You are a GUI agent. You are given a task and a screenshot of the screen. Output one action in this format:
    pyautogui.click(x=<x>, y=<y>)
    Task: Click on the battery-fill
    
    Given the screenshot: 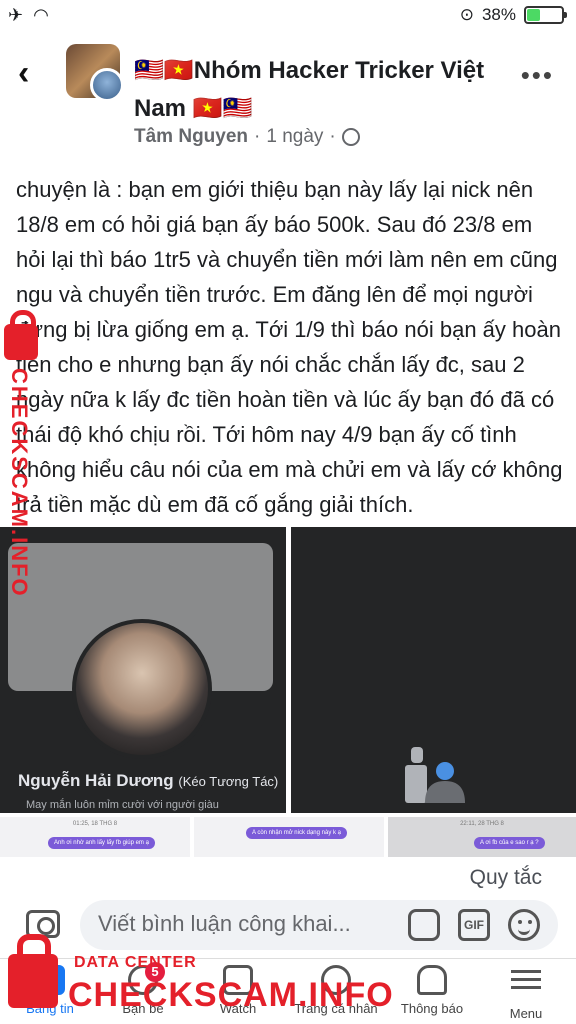 What is the action you would take?
    pyautogui.click(x=533, y=15)
    